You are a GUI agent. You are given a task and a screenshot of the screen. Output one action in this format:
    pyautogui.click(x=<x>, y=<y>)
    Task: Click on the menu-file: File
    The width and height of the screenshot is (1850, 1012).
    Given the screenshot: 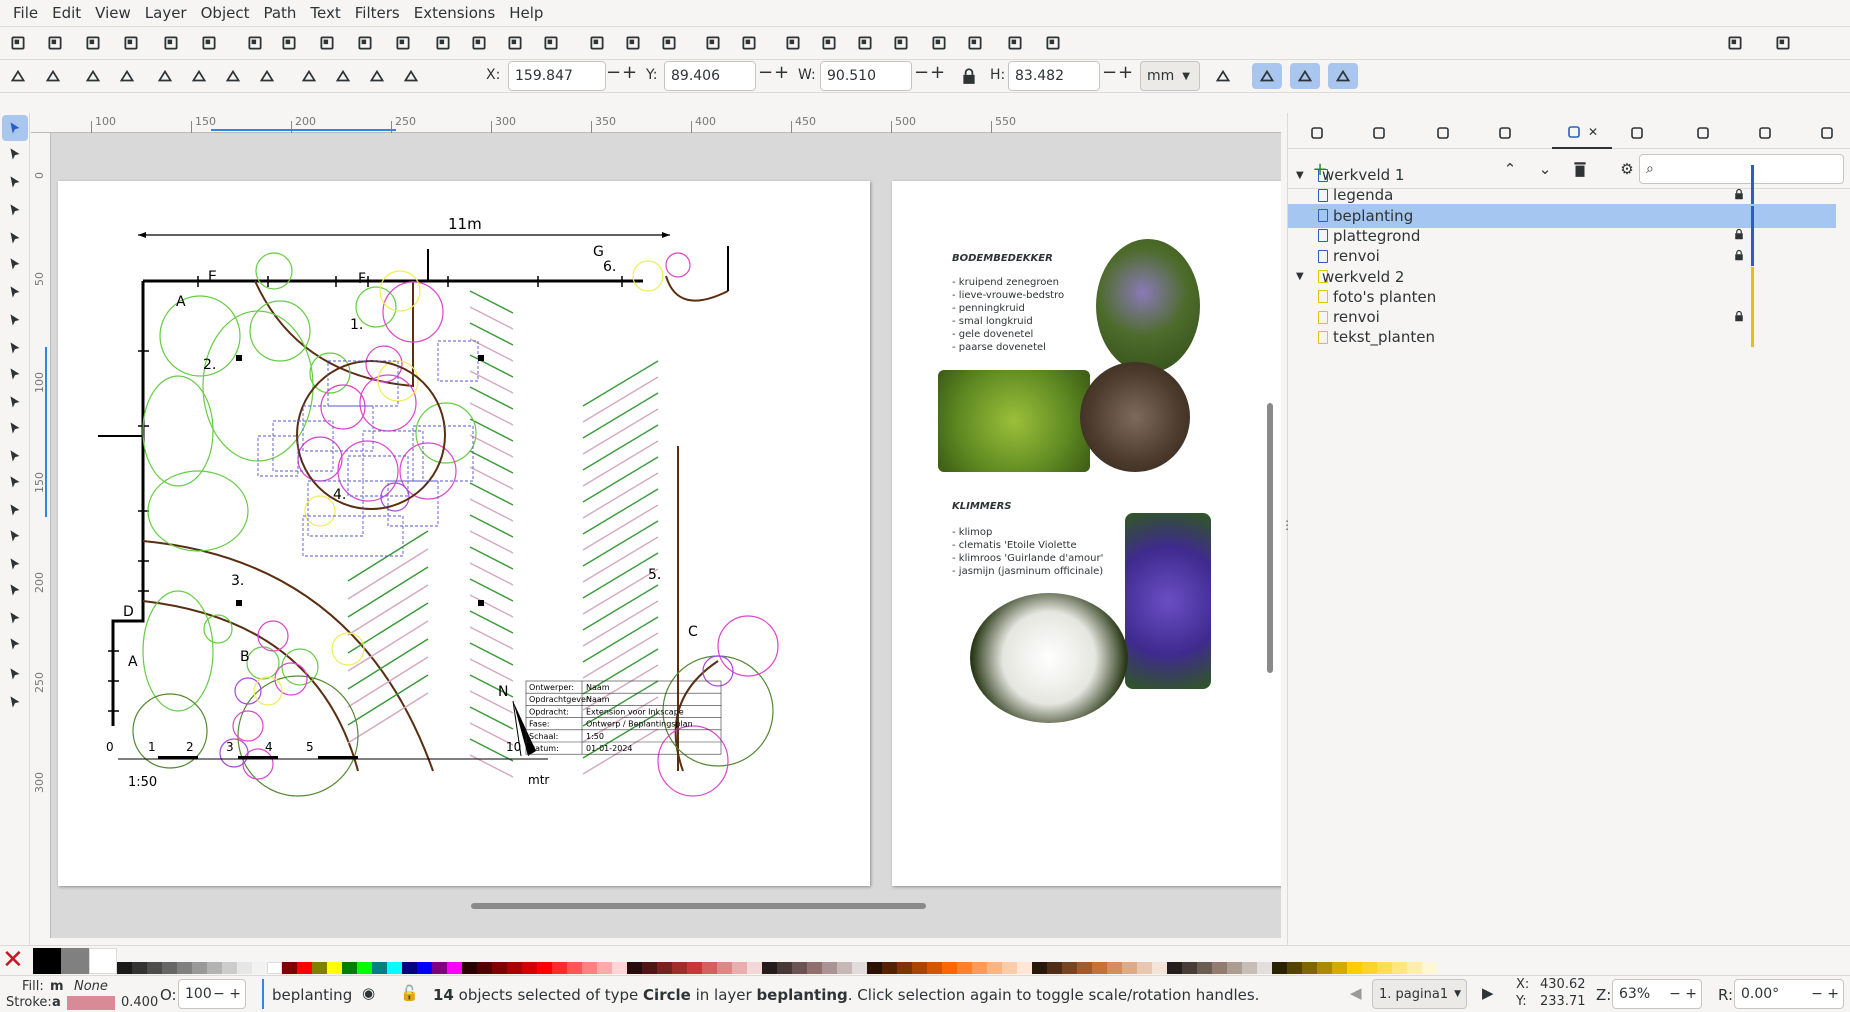 What is the action you would take?
    pyautogui.click(x=25, y=13)
    